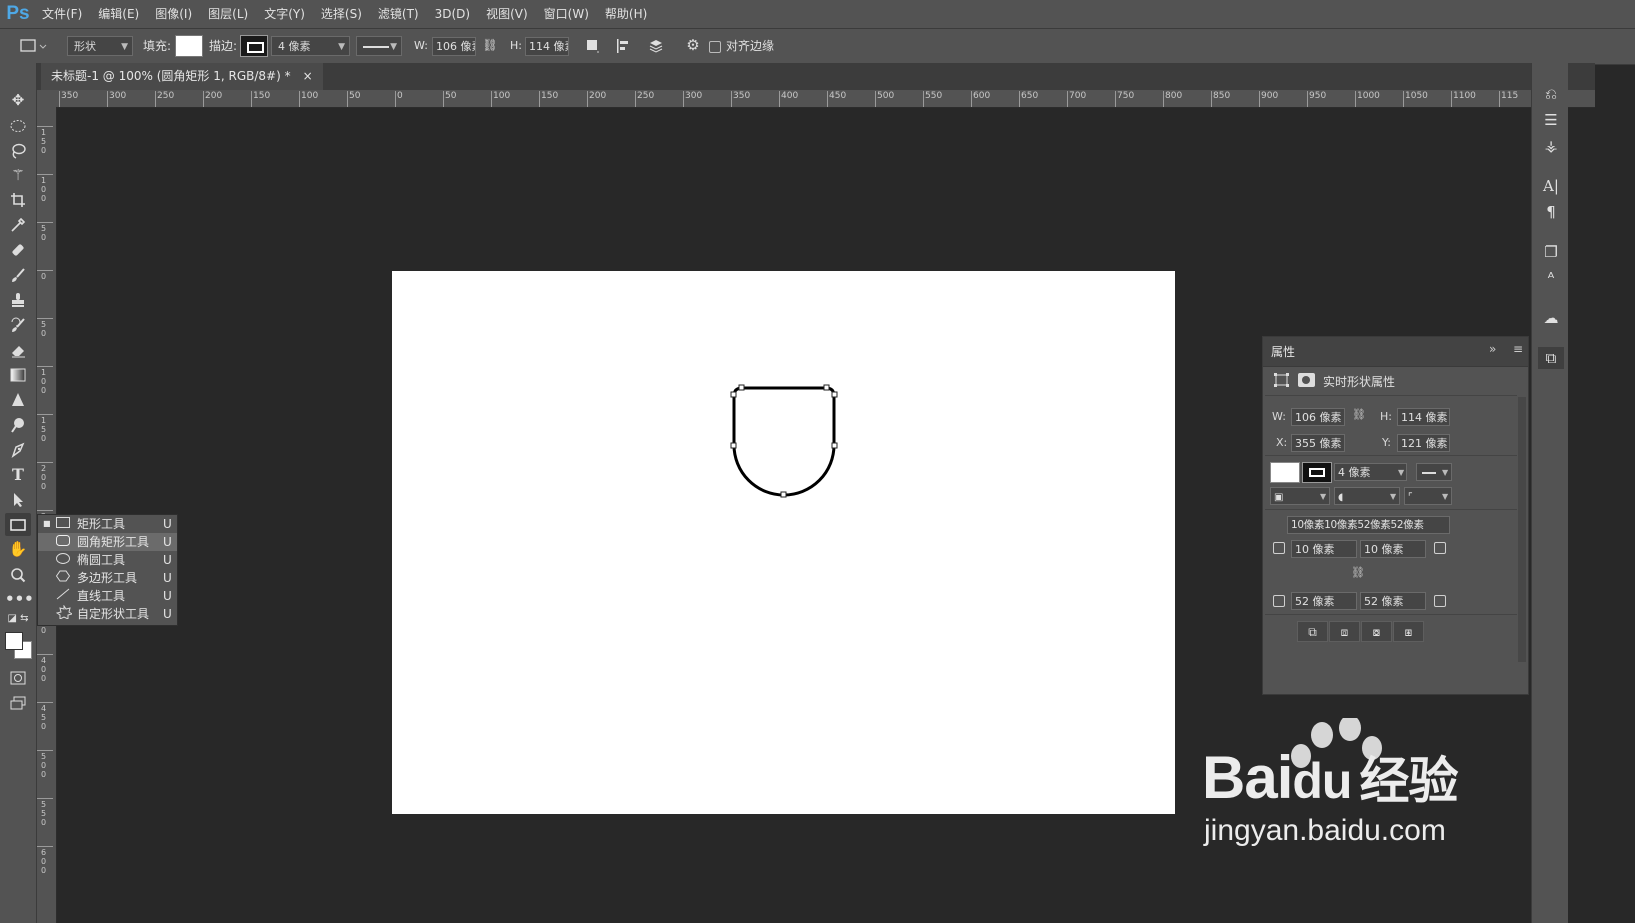 This screenshot has height=923, width=1635. Describe the element at coordinates (107, 524) in the screenshot. I see `flyout-item-rectangle: ■ 矩形工具 U` at that location.